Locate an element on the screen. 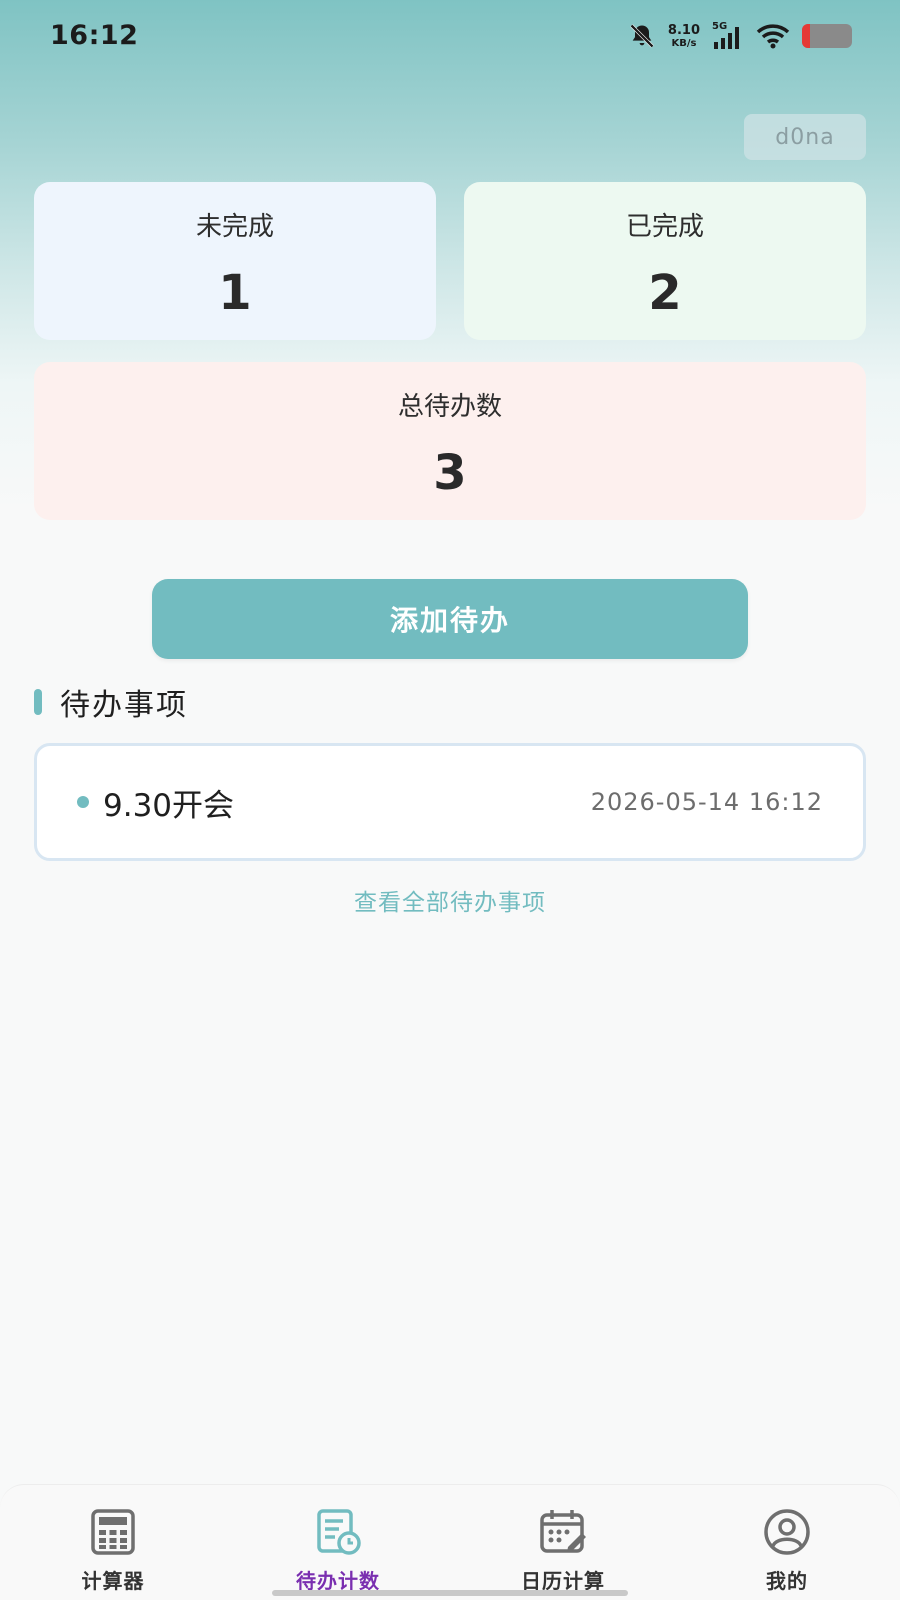 The width and height of the screenshot is (900, 1600). todo-title: 9.30开会 is located at coordinates (169, 805).